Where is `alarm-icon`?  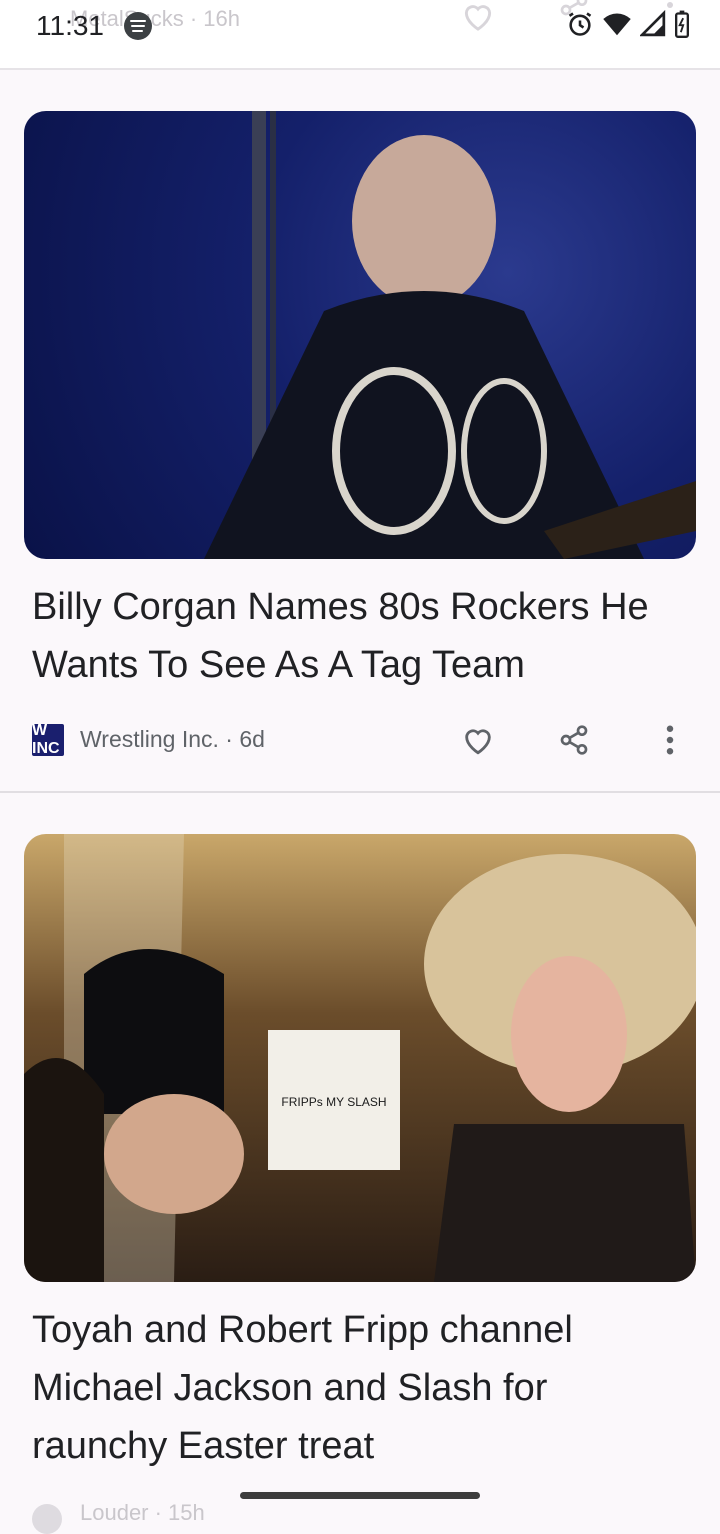 alarm-icon is located at coordinates (580, 24).